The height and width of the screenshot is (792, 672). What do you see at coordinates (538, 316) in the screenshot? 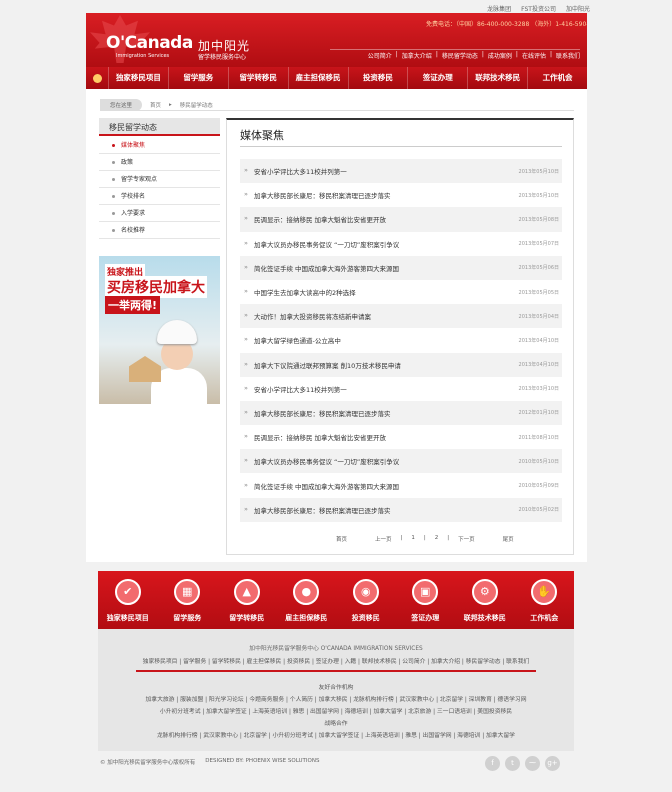
I see `news-date: 2013年05月04日` at bounding box center [538, 316].